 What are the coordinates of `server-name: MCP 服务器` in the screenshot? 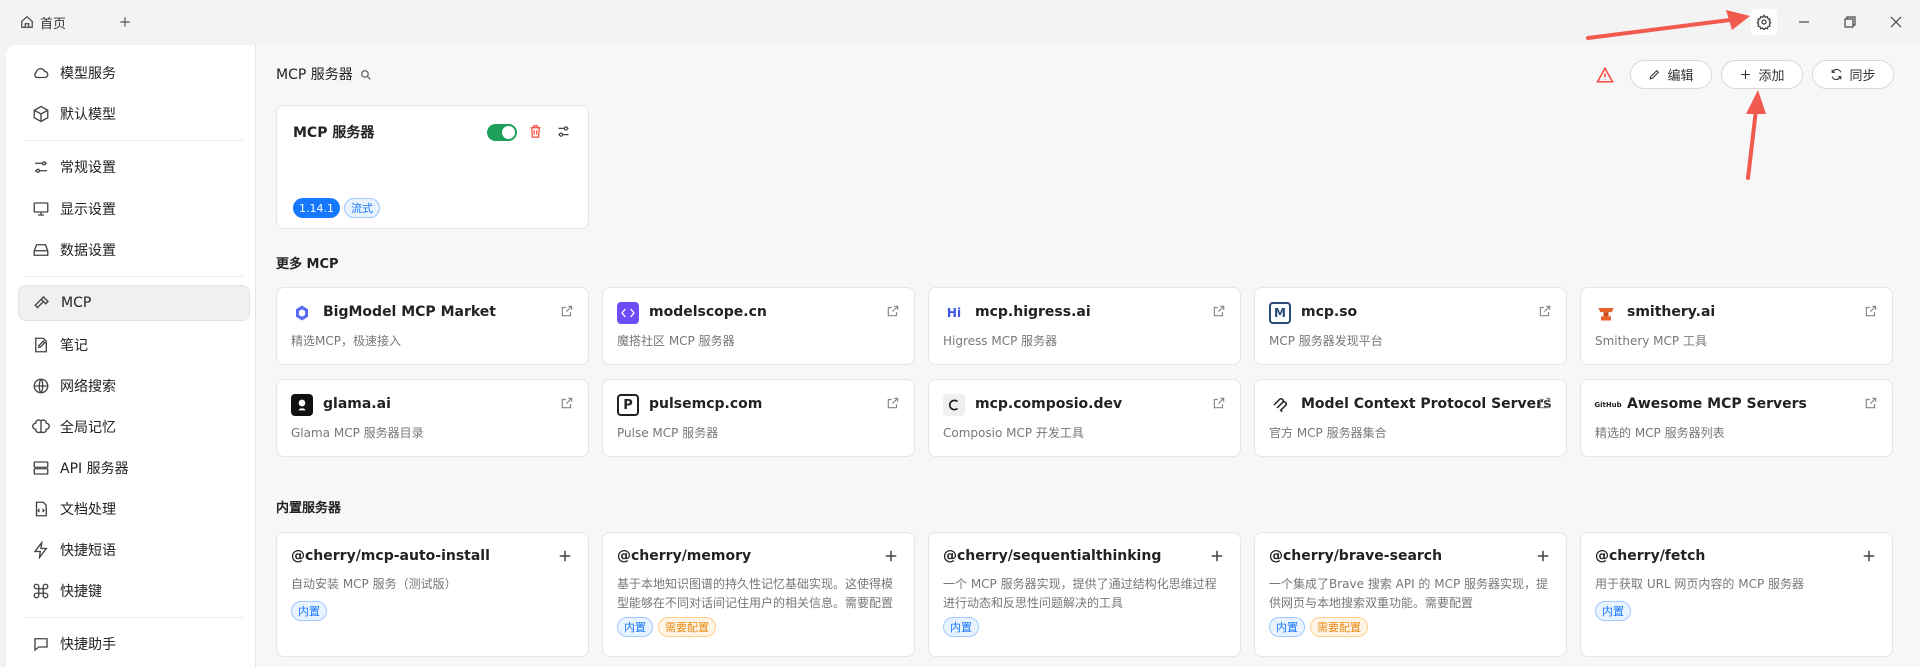 It's located at (334, 133).